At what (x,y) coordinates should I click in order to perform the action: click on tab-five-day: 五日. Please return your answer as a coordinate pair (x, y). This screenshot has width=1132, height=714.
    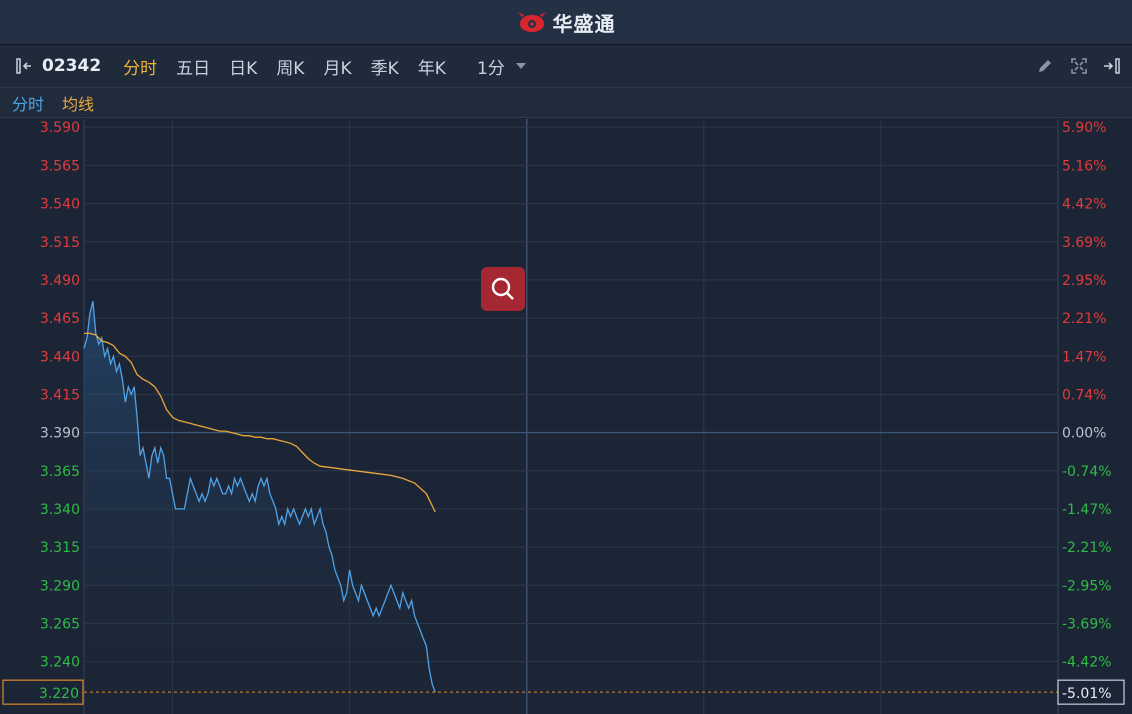
    Looking at the image, I should click on (193, 66).